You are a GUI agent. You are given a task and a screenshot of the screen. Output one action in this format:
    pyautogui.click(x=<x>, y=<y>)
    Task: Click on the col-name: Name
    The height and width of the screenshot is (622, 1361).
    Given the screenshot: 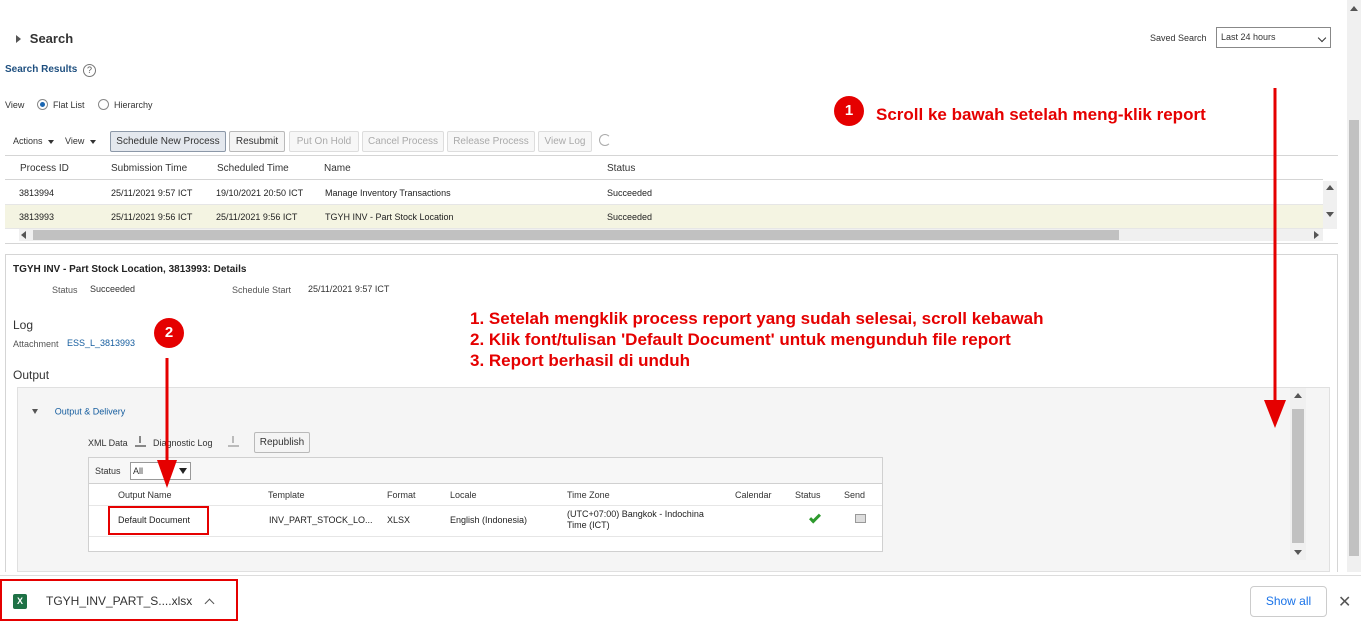 What is the action you would take?
    pyautogui.click(x=337, y=168)
    